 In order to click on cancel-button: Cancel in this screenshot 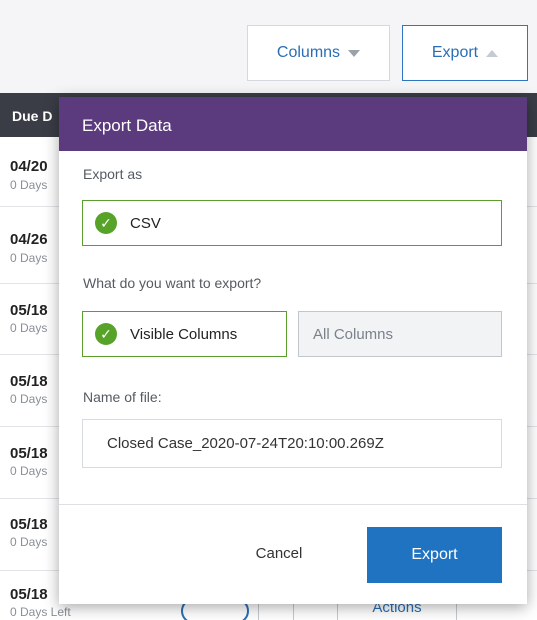, I will do `click(279, 554)`.